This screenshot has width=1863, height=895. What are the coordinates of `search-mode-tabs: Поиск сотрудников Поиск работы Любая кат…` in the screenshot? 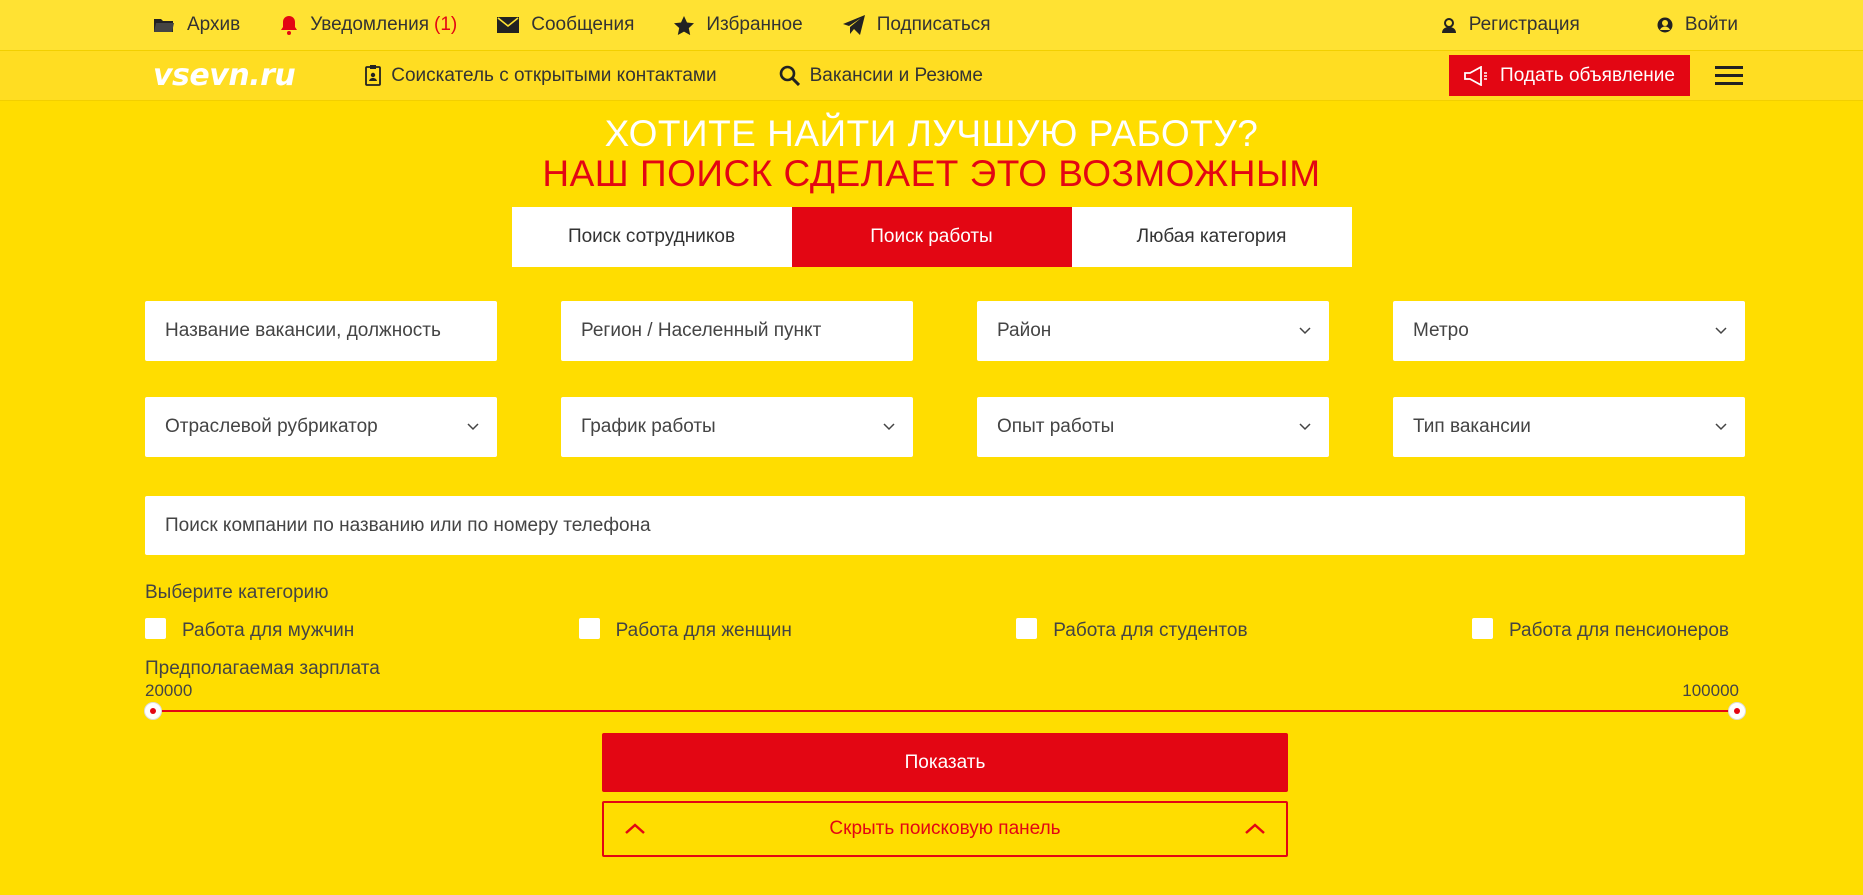 It's located at (931, 237).